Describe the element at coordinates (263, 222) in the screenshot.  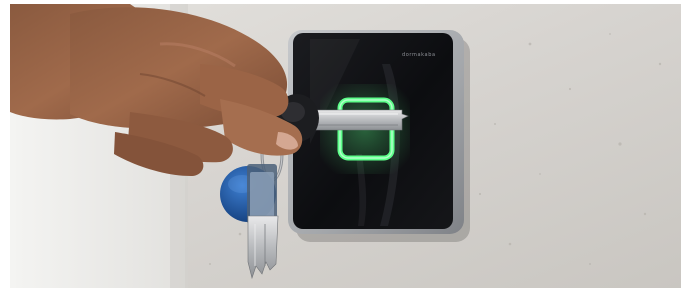
I see `hanging-keys` at that location.